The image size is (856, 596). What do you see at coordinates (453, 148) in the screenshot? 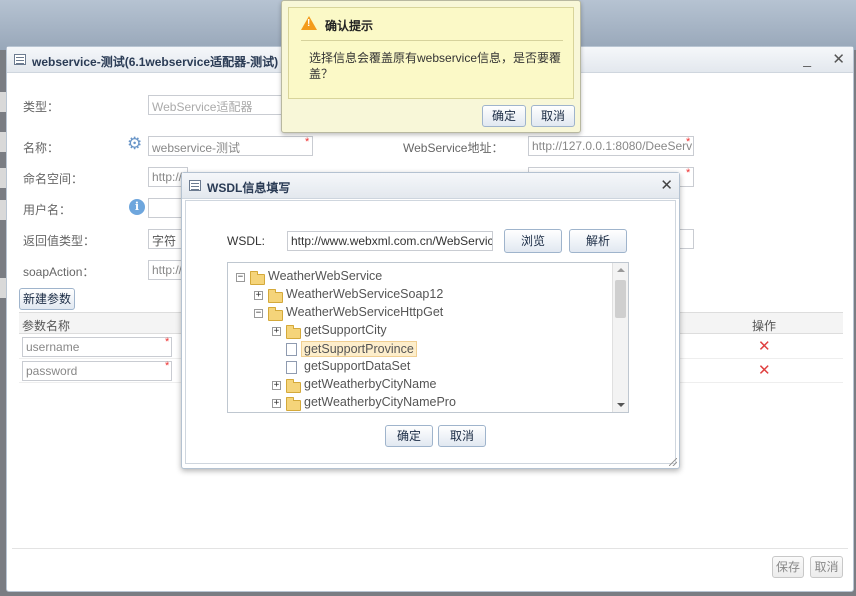
I see `ws-address-label: WebService地址：` at bounding box center [453, 148].